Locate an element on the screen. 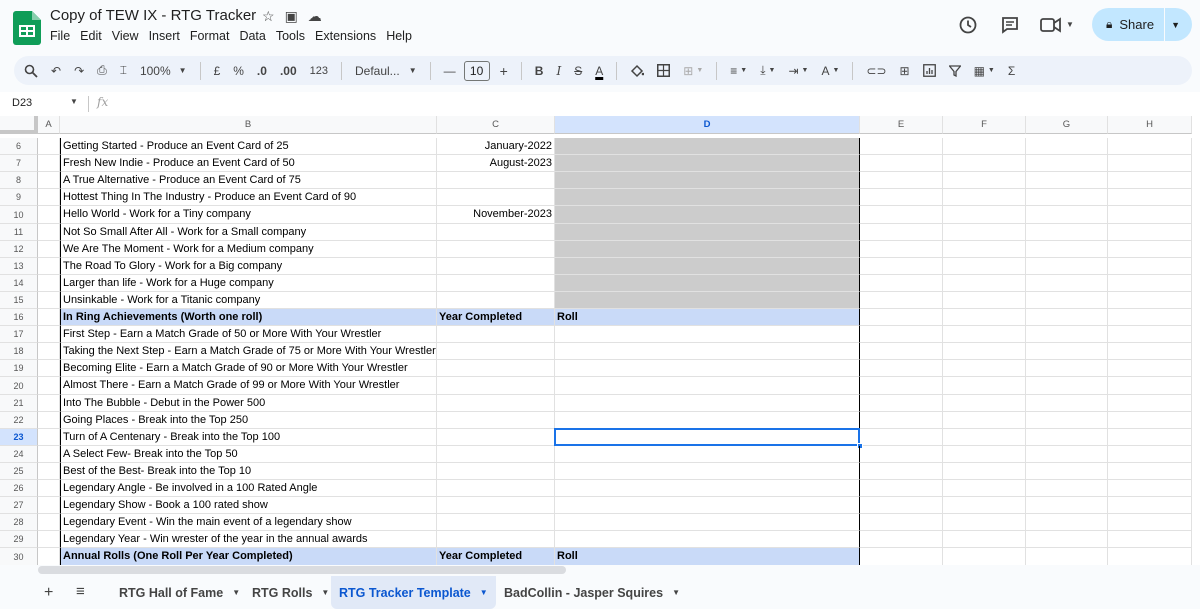 The width and height of the screenshot is (1200, 609). achievement-cell: Into The Bubble - Debut in the Power 500 is located at coordinates (248, 403).